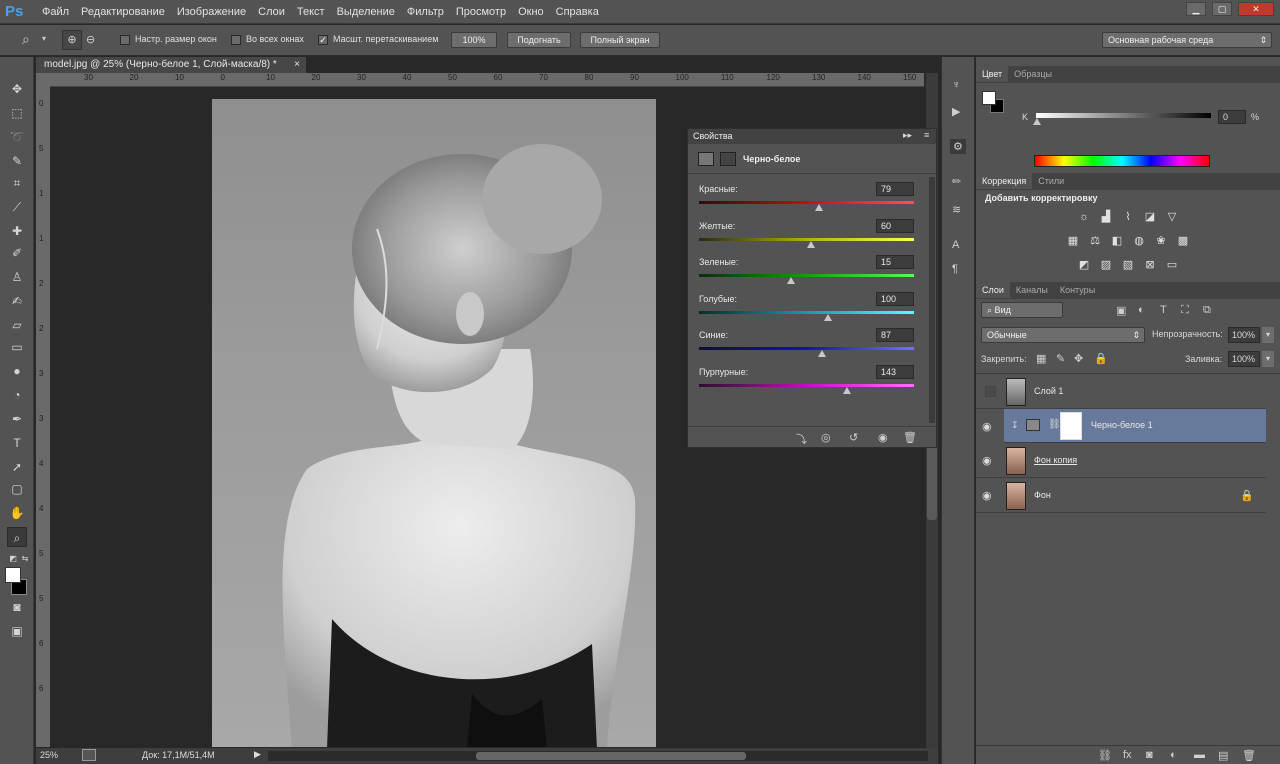 This screenshot has width=1280, height=764. Describe the element at coordinates (257, 754) in the screenshot. I see `status-menu-arrow-icon: ▶` at that location.